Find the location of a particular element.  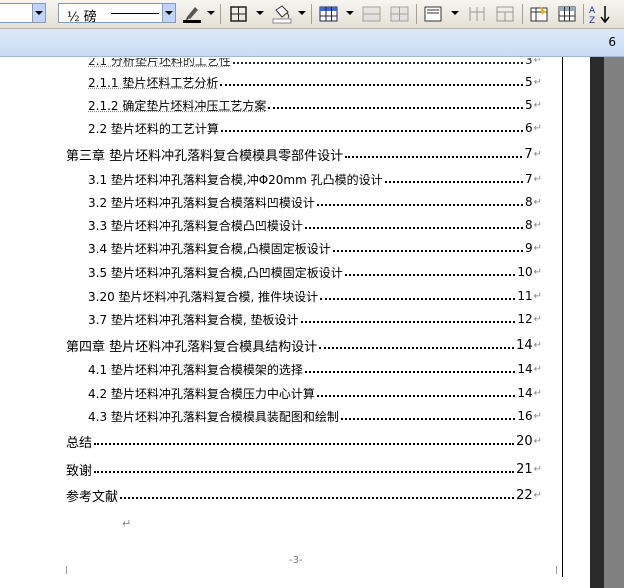

toc-entry-label: 4.1 垫片坯料冲孔落料复合模模架的选择 is located at coordinates (195, 369).